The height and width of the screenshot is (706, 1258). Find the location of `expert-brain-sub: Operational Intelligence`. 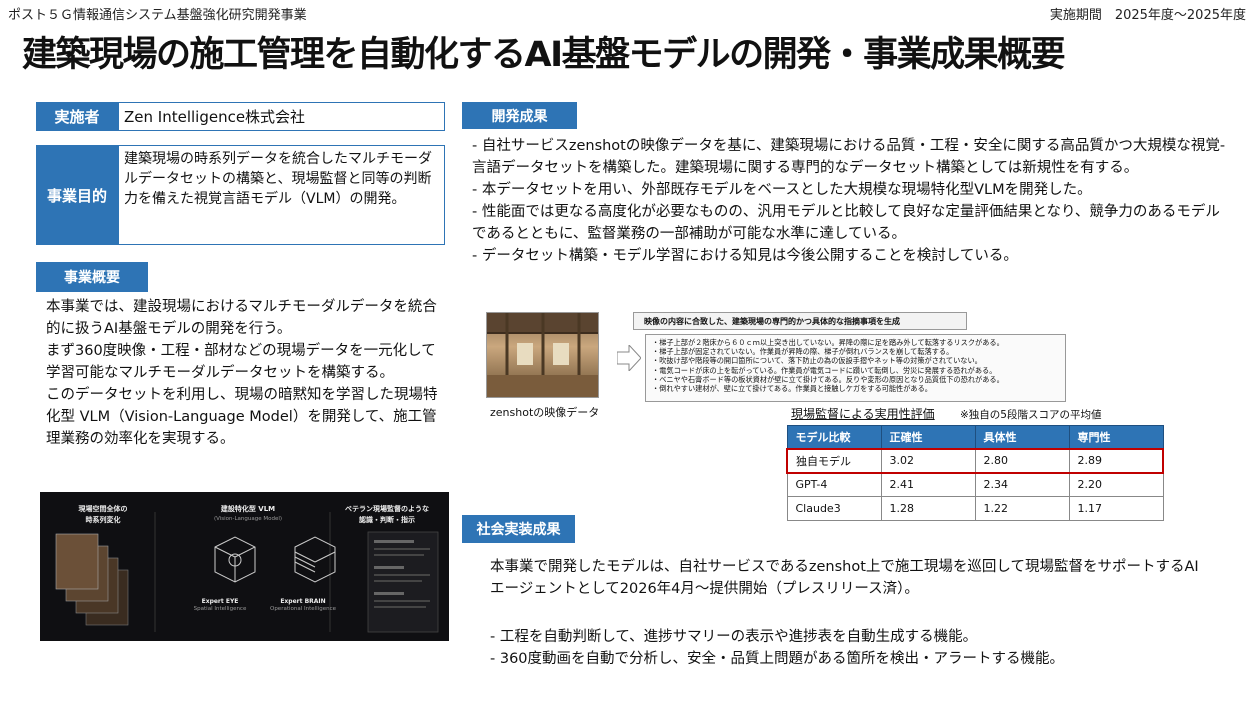

expert-brain-sub: Operational Intelligence is located at coordinates (303, 609).